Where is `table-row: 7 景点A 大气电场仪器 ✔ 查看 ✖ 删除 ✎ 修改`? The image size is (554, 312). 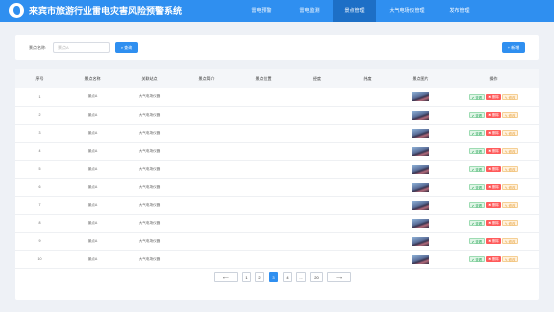
table-row: 7 景点A 大气电场仪器 ✔ 查看 ✖ 删除 ✎ 修改 is located at coordinates (277, 205).